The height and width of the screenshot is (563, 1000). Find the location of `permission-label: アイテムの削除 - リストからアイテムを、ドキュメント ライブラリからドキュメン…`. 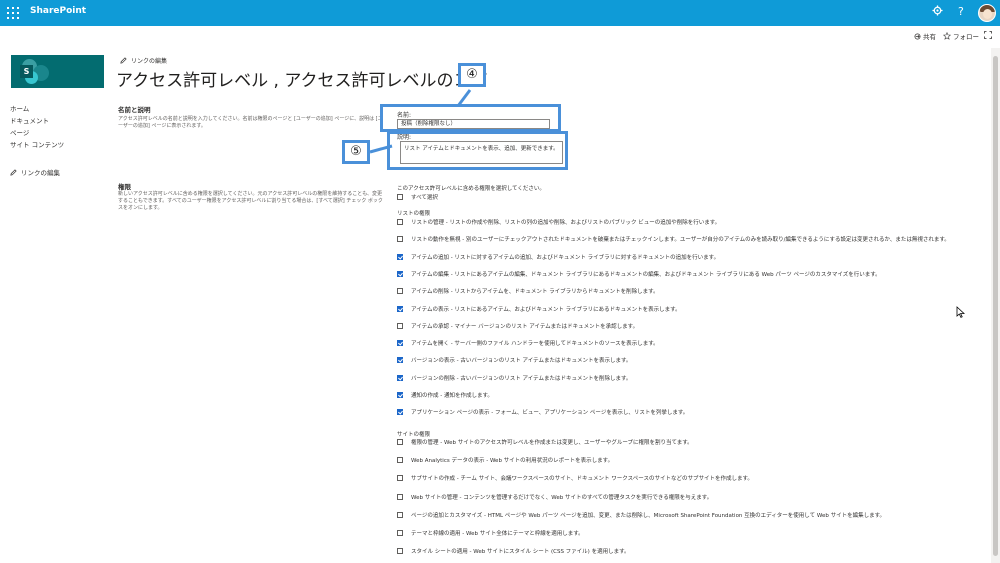

permission-label: アイテムの削除 - リストからアイテムを、ドキュメント ライブラリからドキュメン… is located at coordinates (535, 292).